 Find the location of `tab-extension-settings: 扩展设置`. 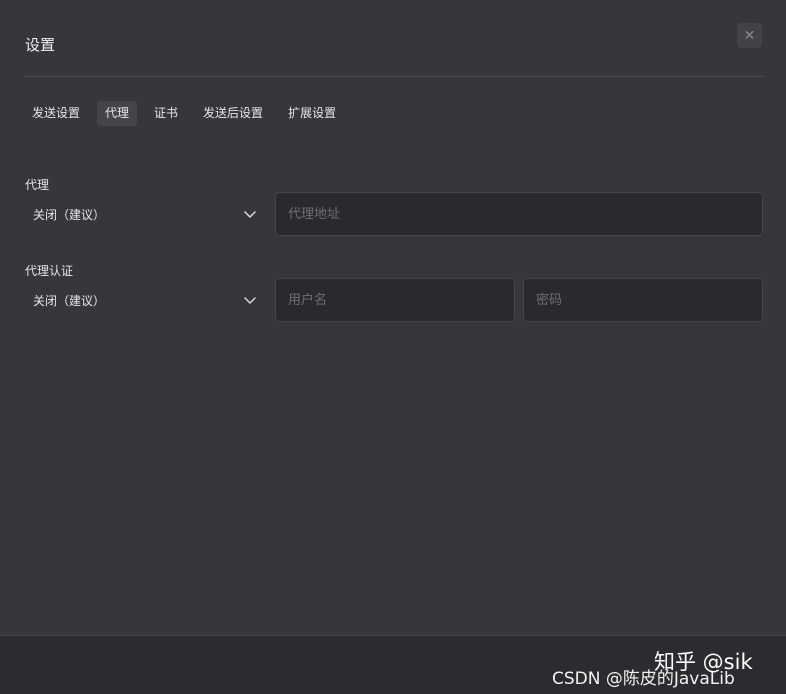

tab-extension-settings: 扩展设置 is located at coordinates (312, 113).